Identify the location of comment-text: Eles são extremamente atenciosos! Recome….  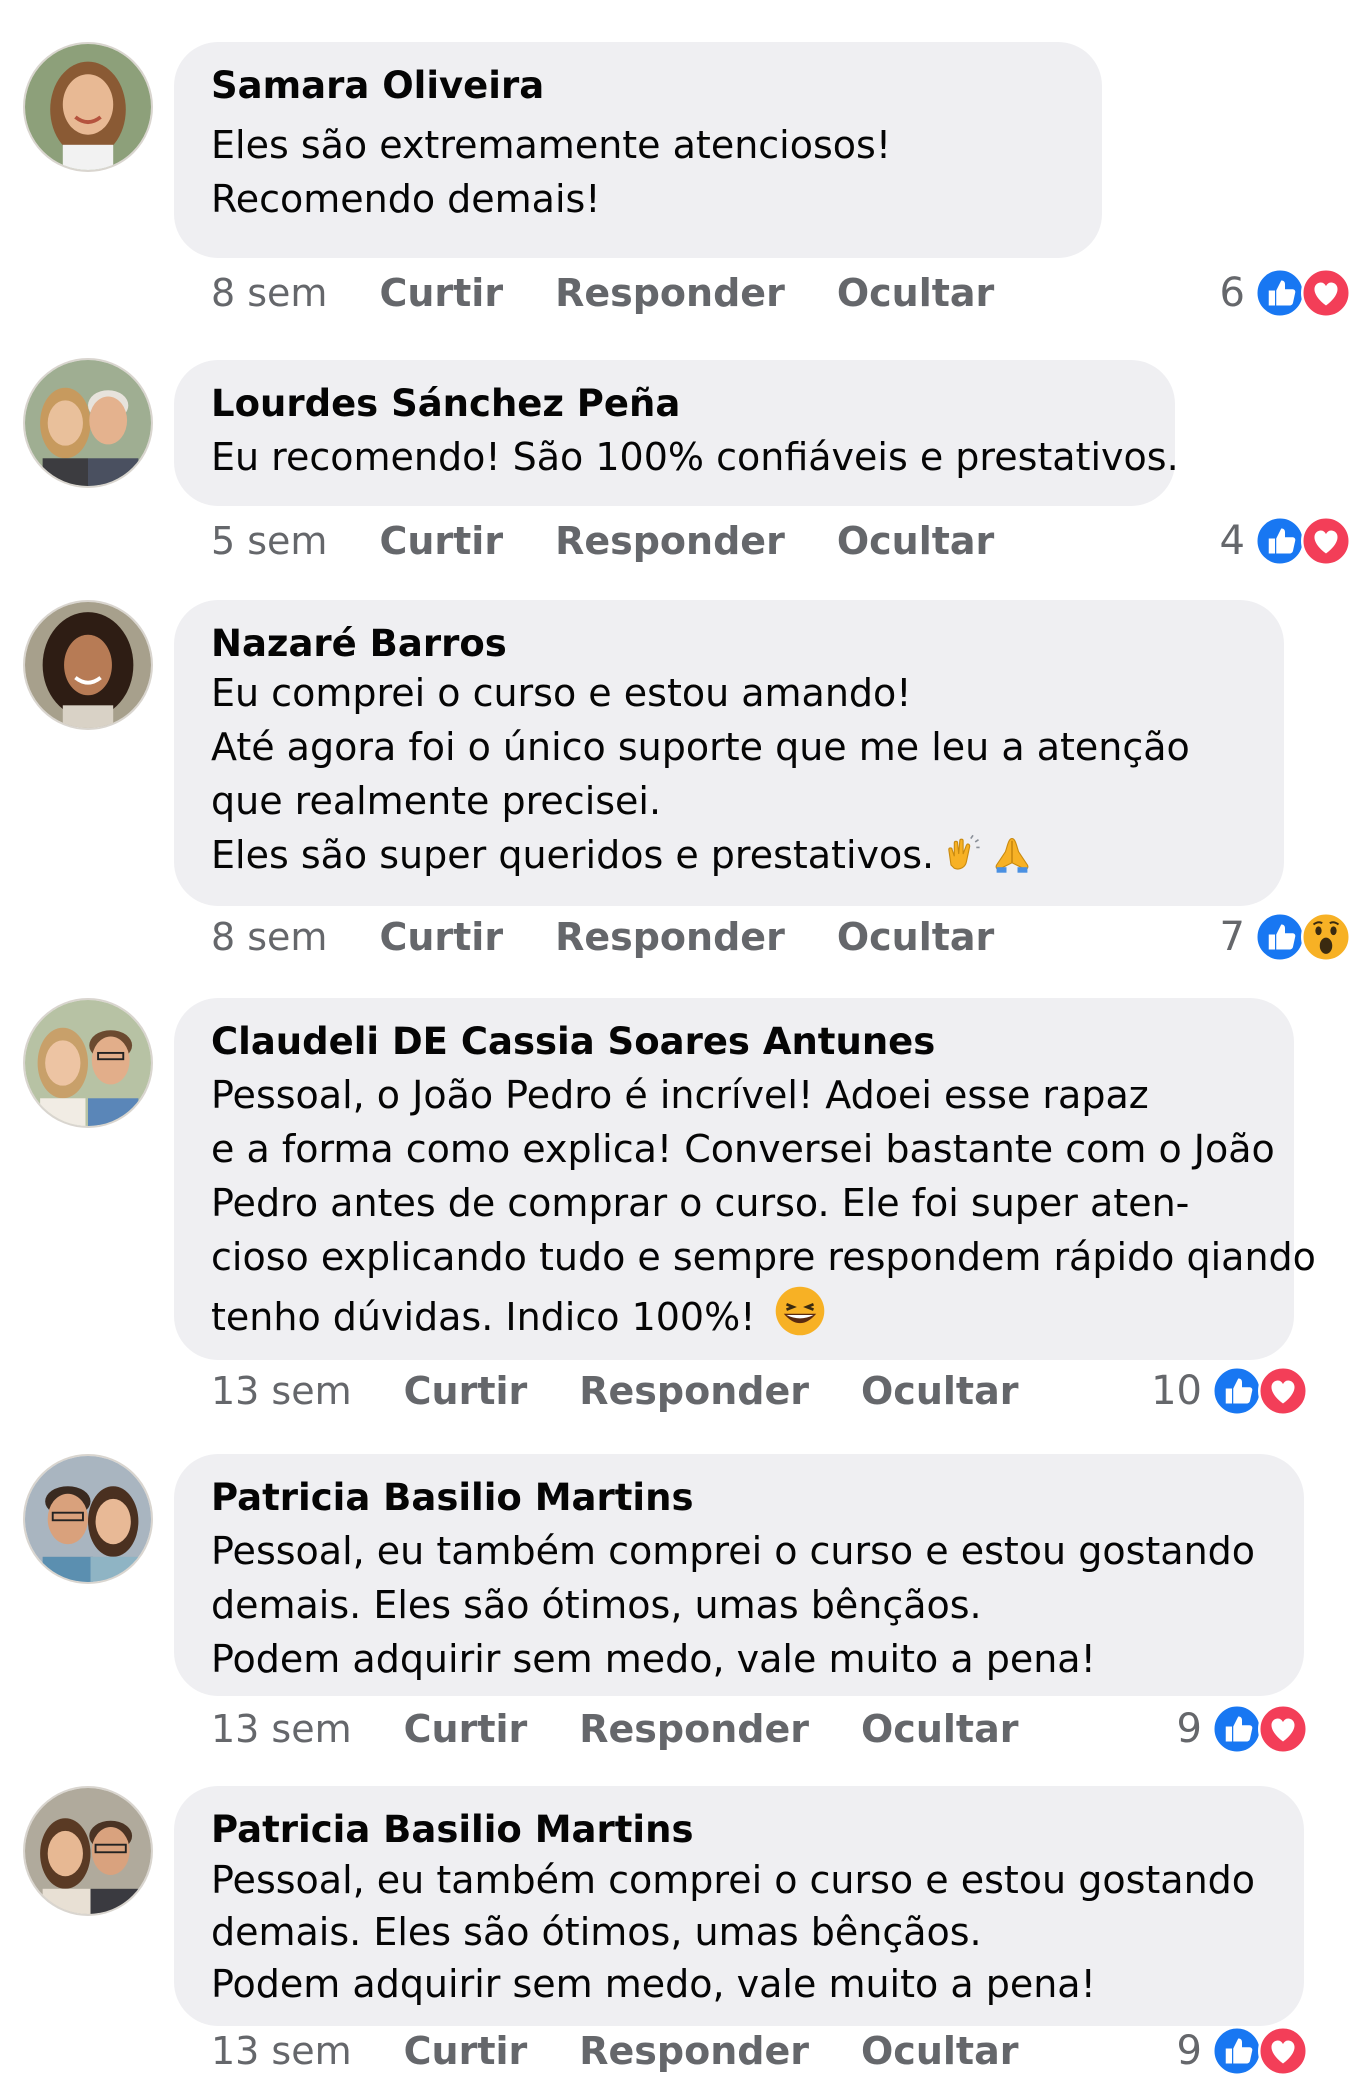
(638, 172).